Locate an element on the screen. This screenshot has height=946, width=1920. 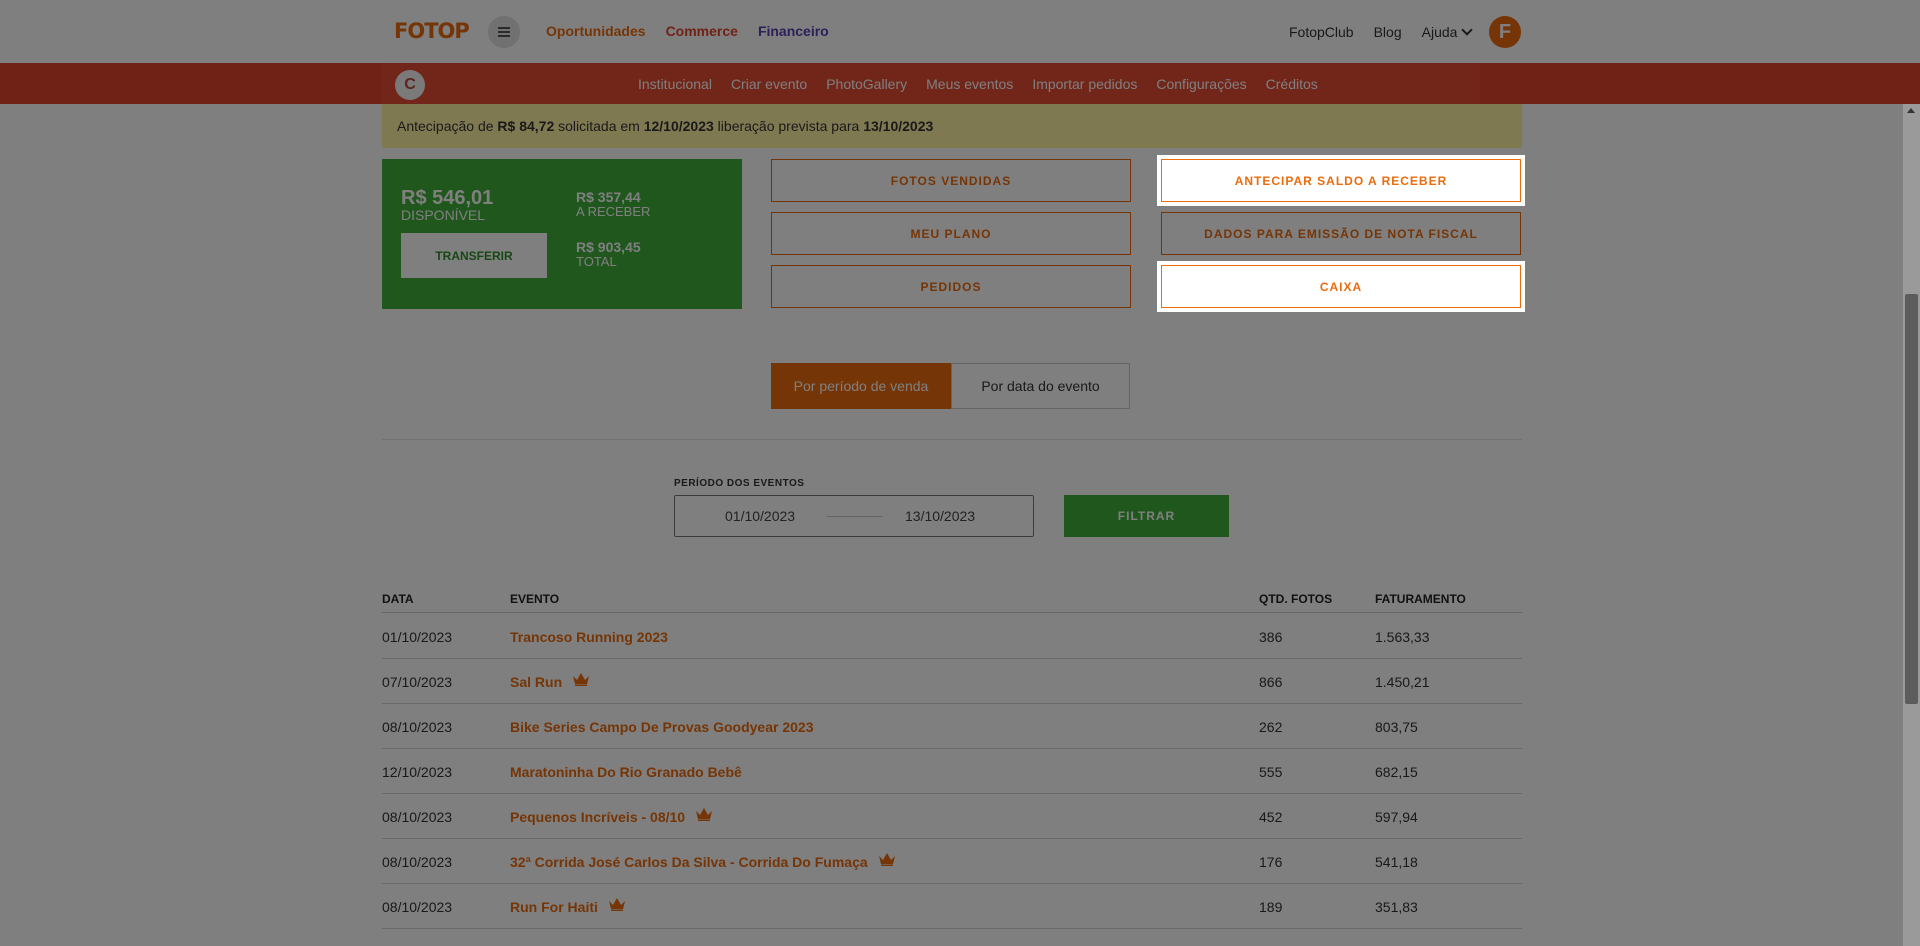
meu-plano-button: MEU PLANO is located at coordinates (951, 233).